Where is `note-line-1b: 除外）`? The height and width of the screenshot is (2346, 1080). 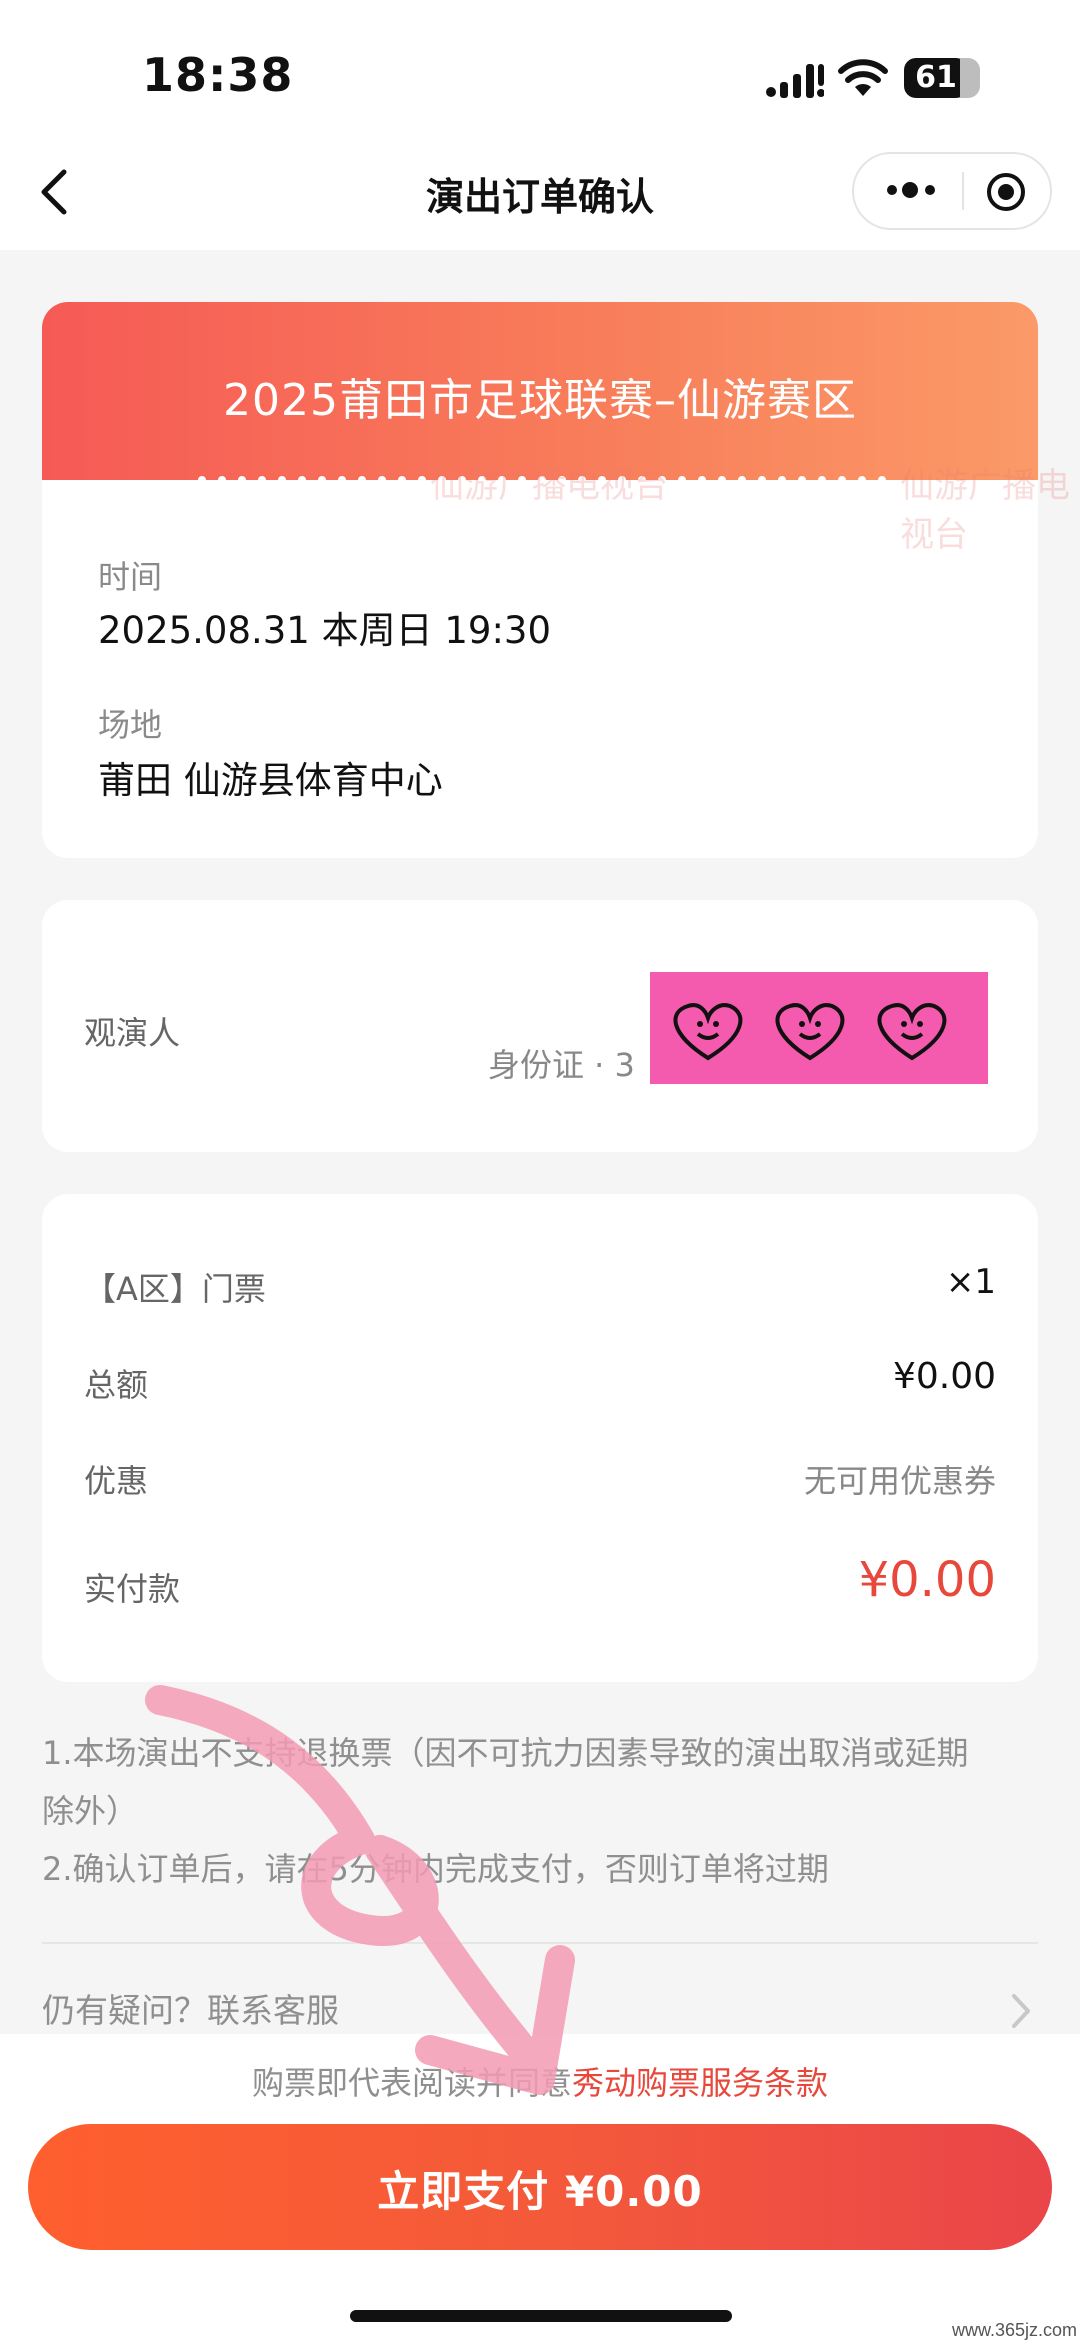 note-line-1b: 除外） is located at coordinates (90, 1811).